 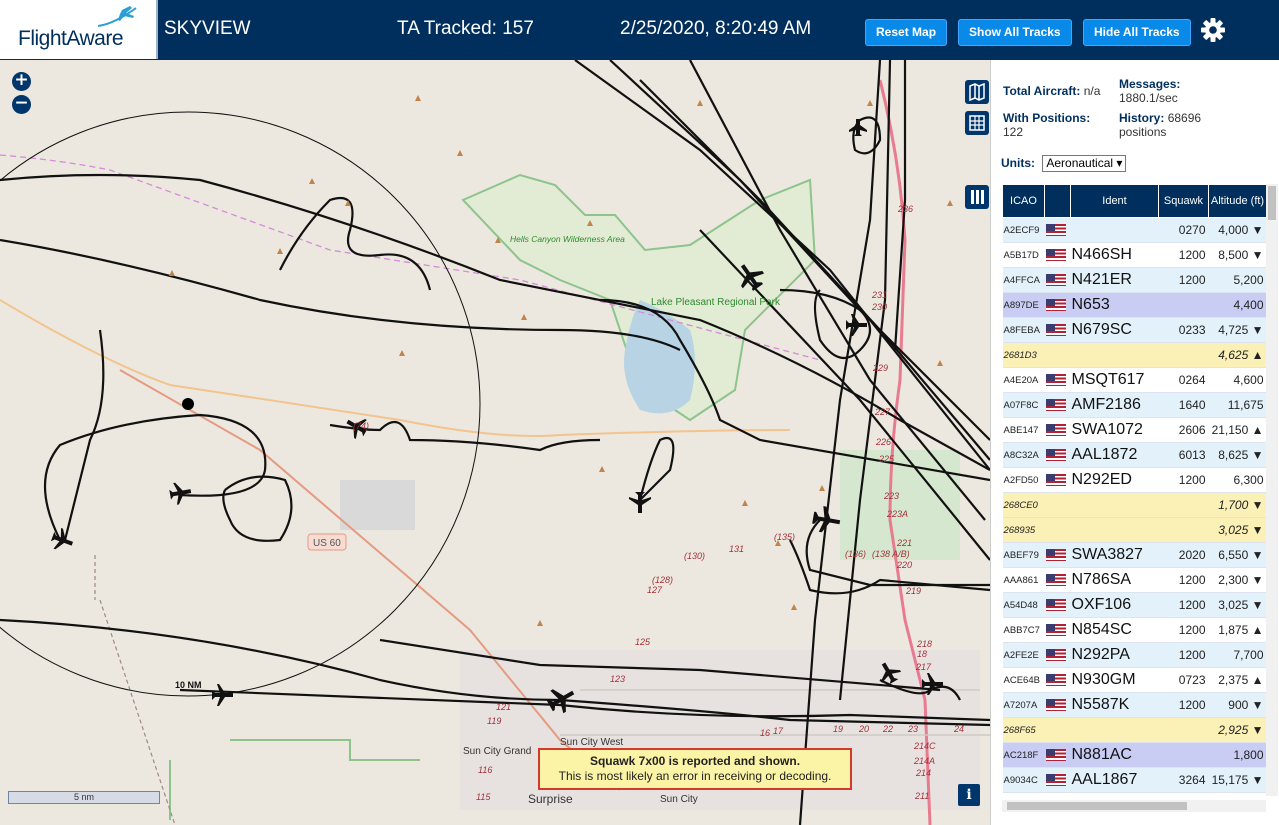 I want to click on svg-text: 220, so click(x=904, y=565).